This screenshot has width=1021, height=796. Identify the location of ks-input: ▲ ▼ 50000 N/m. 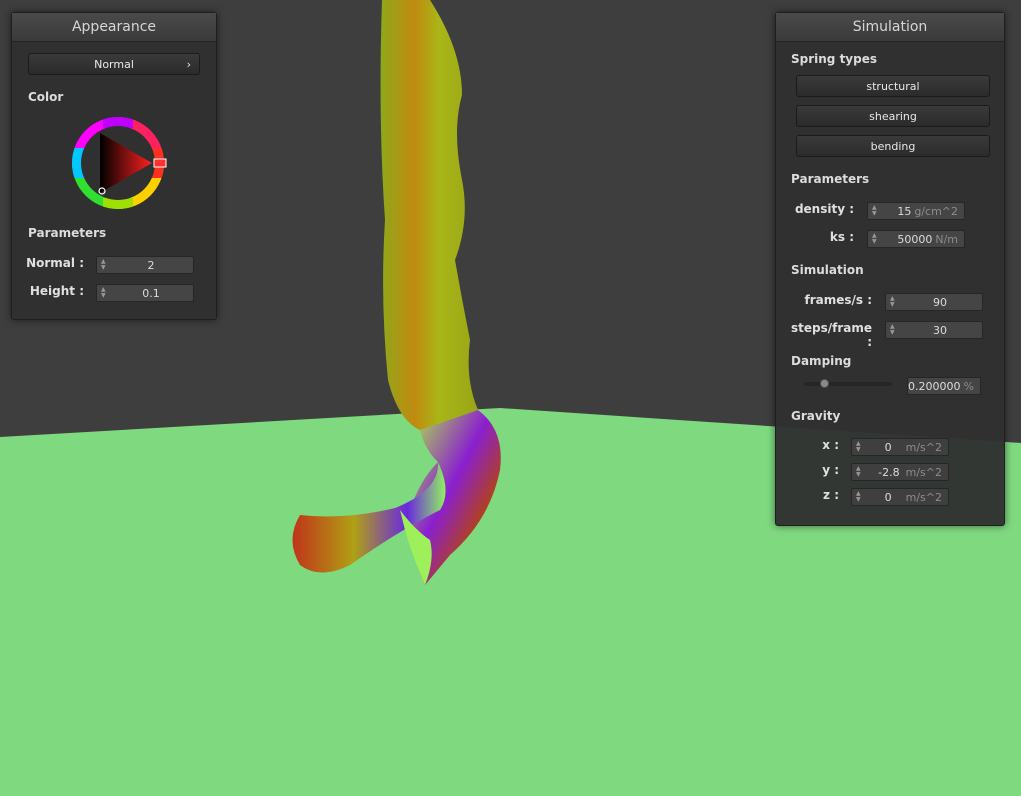
(916, 239).